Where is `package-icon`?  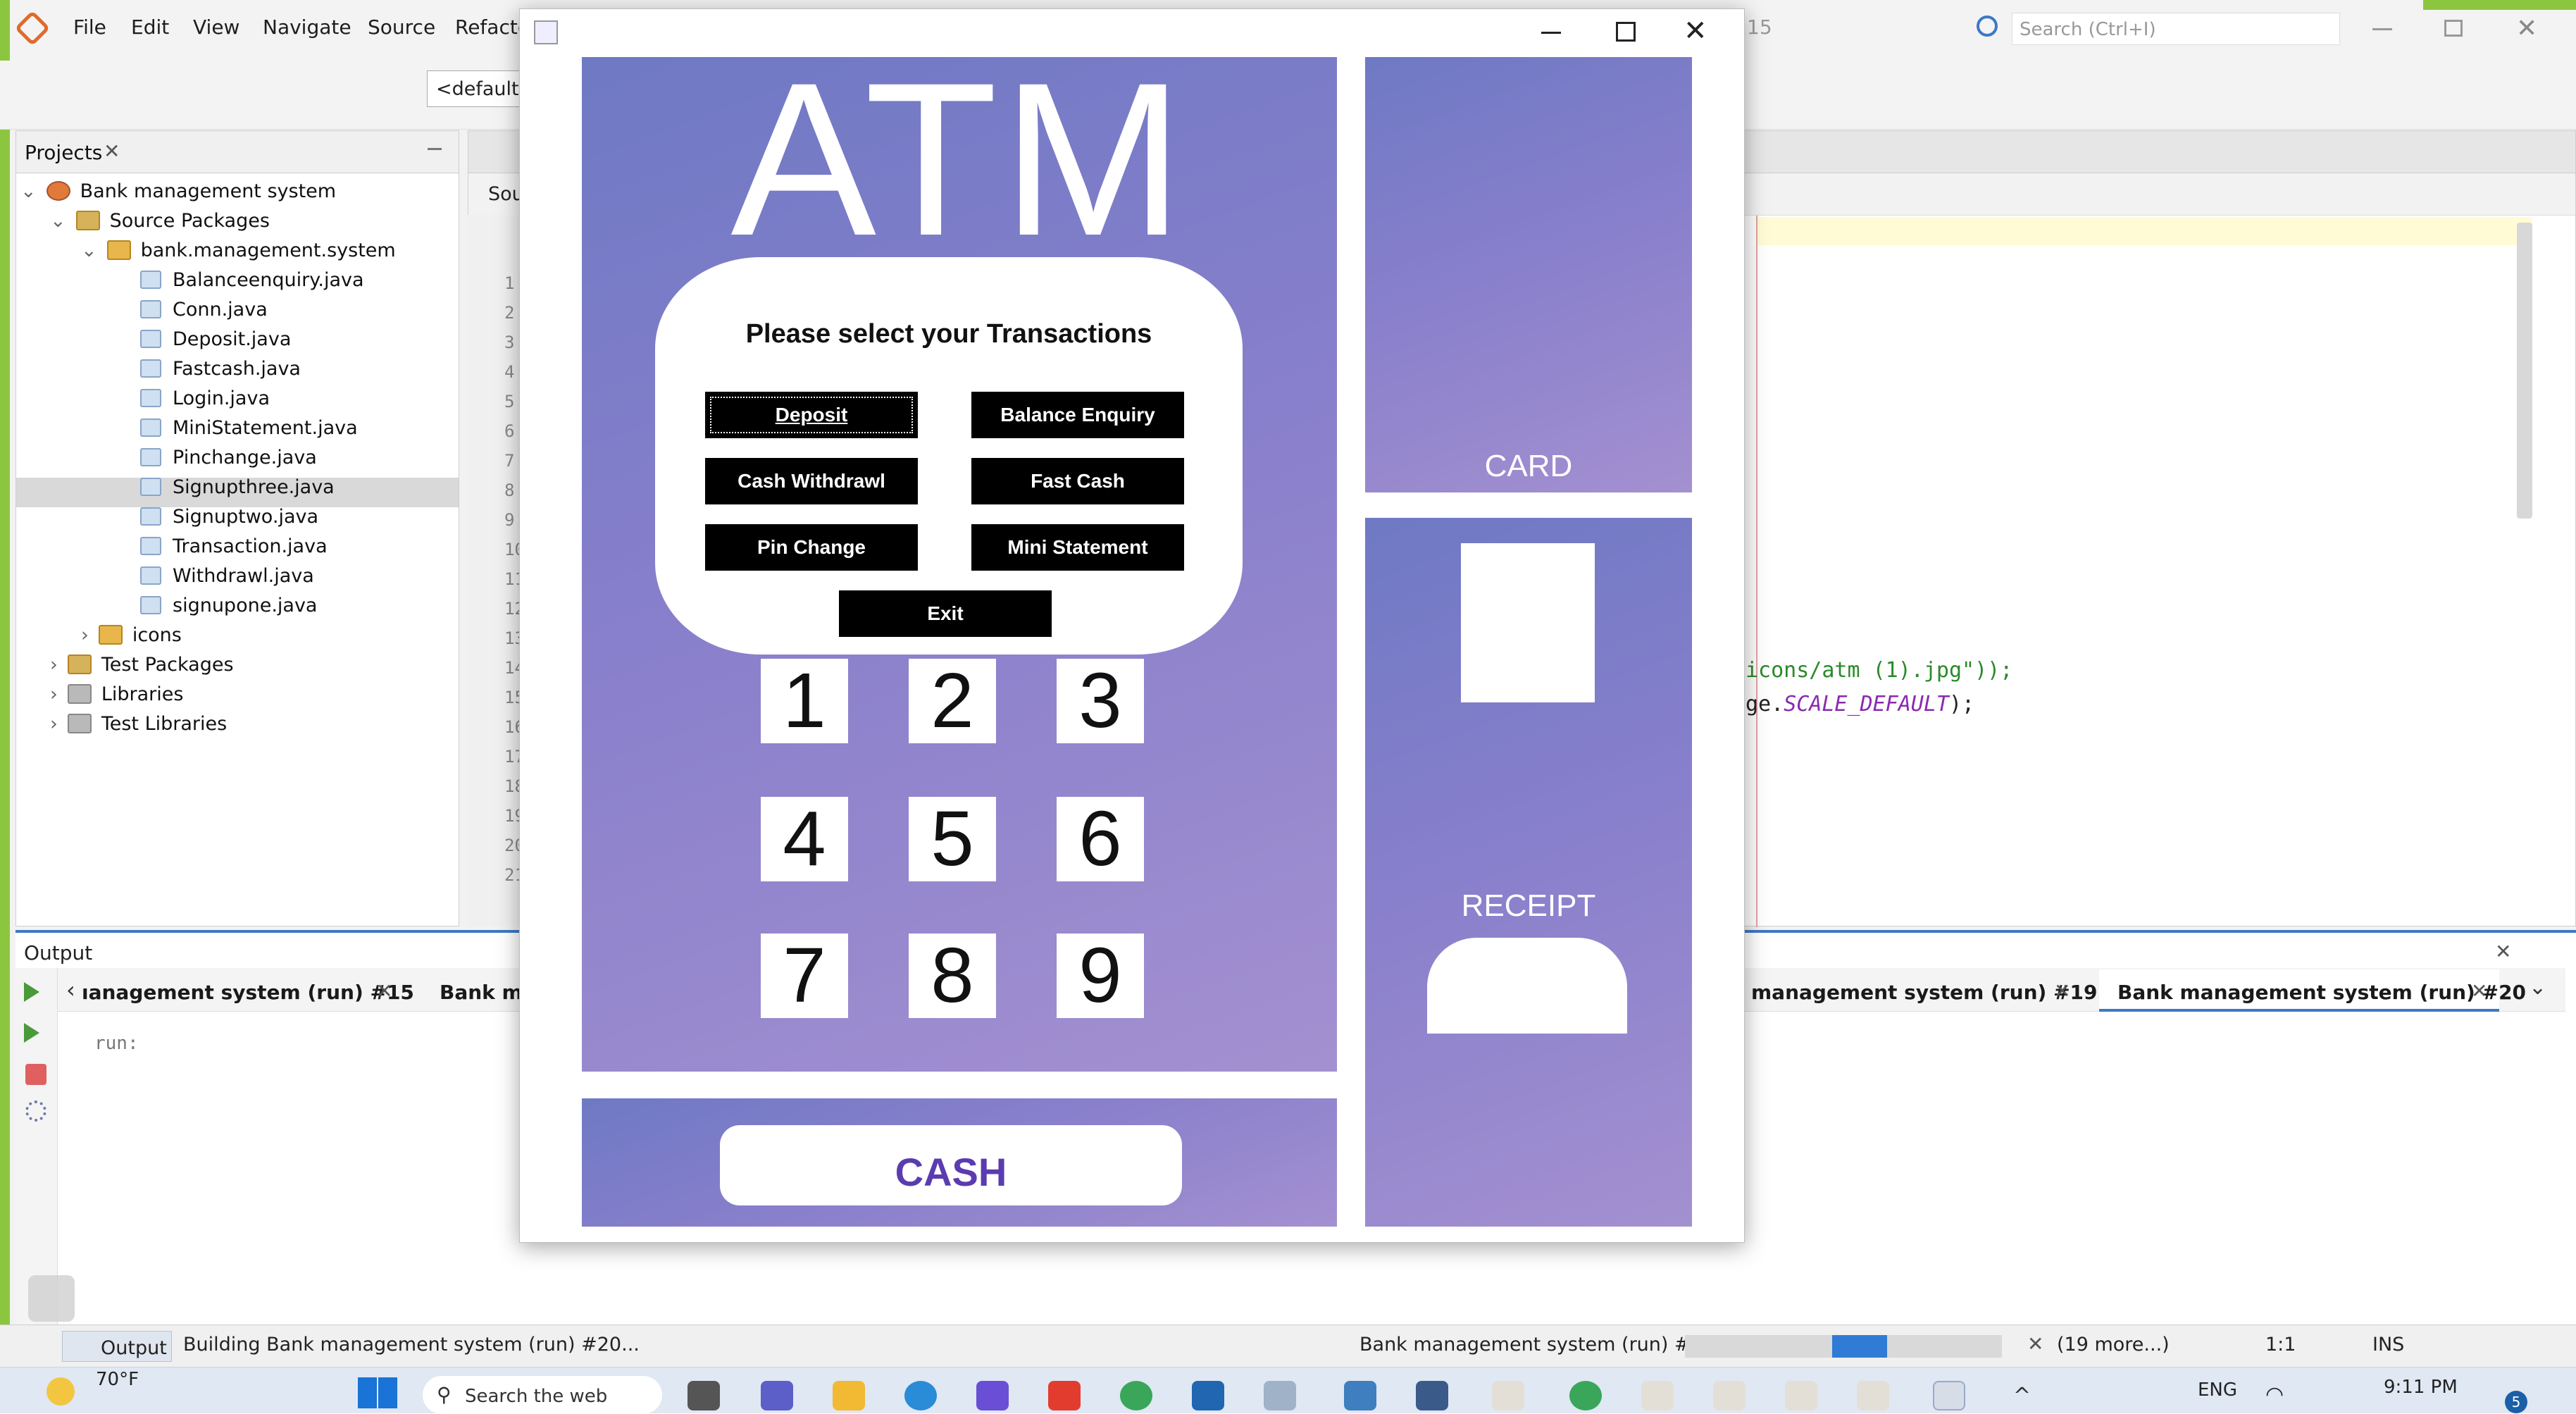 package-icon is located at coordinates (118, 250).